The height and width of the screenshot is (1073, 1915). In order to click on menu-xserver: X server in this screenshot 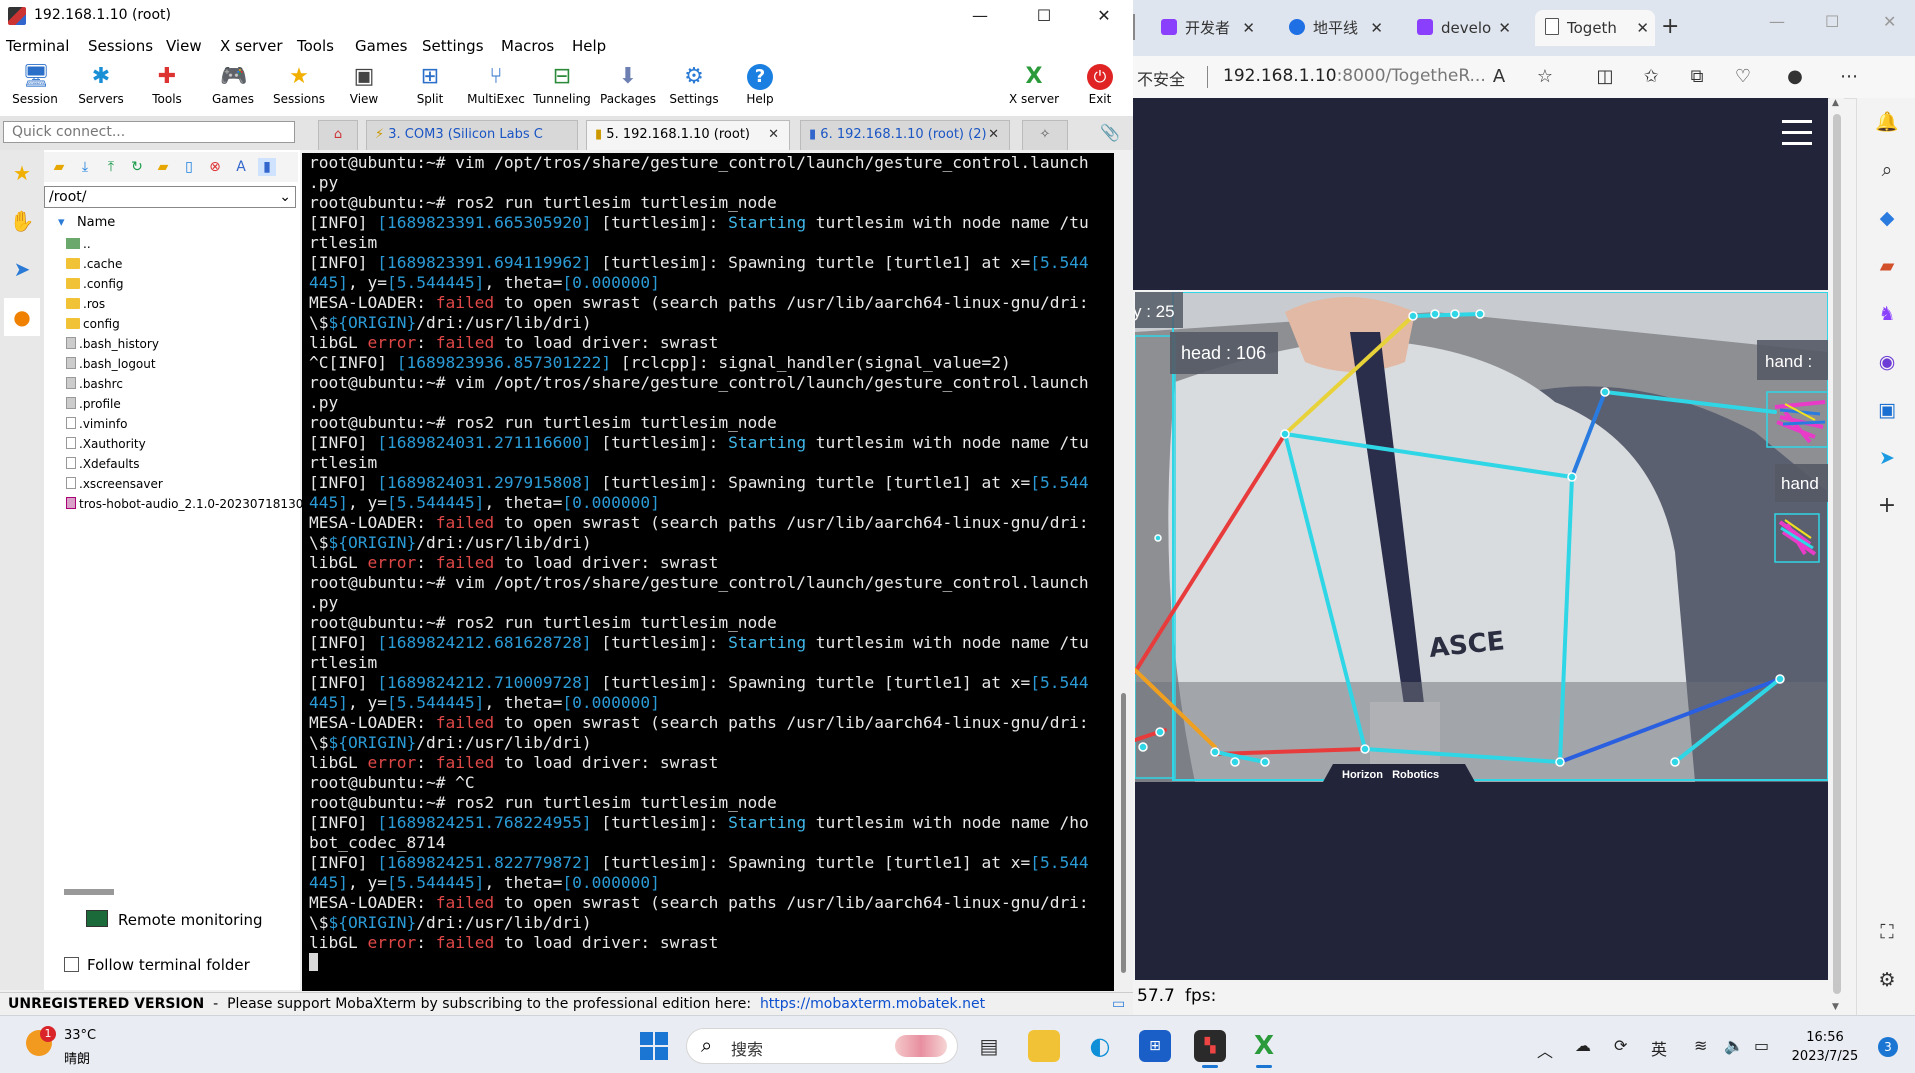, I will do `click(251, 46)`.